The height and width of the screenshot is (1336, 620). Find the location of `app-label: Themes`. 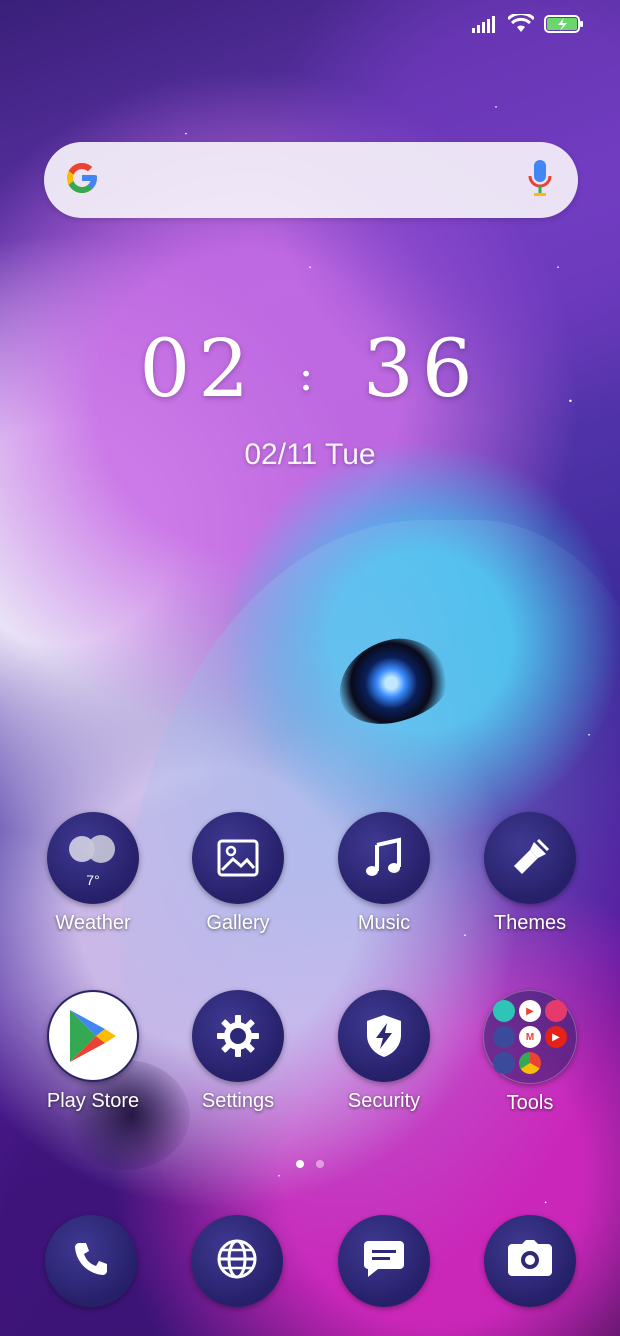

app-label: Themes is located at coordinates (530, 923).